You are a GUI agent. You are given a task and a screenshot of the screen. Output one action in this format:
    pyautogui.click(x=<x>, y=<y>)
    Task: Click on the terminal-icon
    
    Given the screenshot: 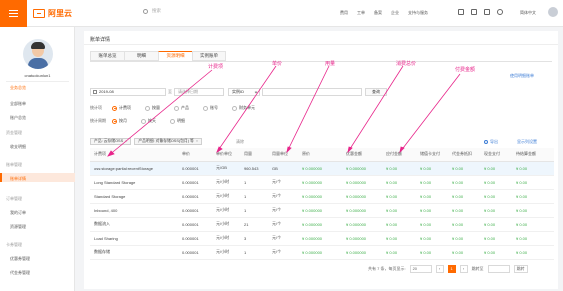 What is the action you would take?
    pyautogui.click(x=461, y=12)
    